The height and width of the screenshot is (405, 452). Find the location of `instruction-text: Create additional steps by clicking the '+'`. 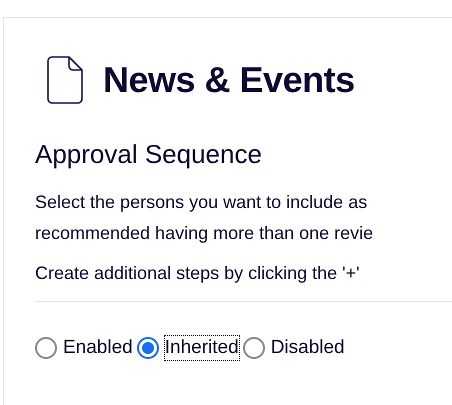

instruction-text: Create additional steps by clicking the '+' is located at coordinates (198, 273).